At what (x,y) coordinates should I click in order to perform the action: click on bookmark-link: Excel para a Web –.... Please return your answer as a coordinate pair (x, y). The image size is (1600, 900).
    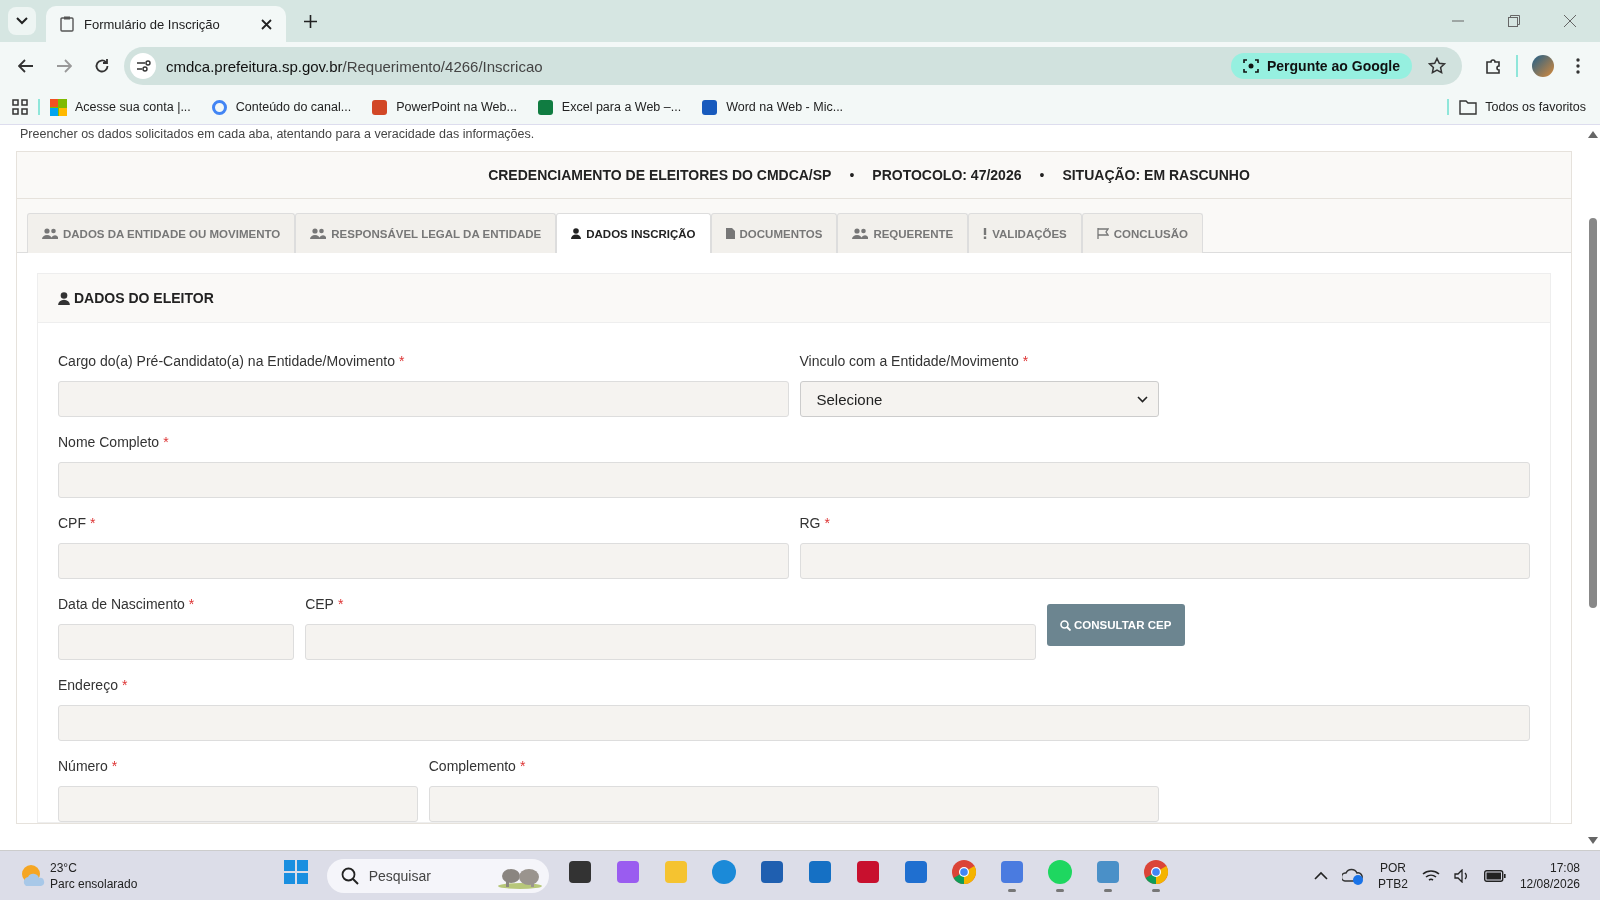
    Looking at the image, I should click on (609, 107).